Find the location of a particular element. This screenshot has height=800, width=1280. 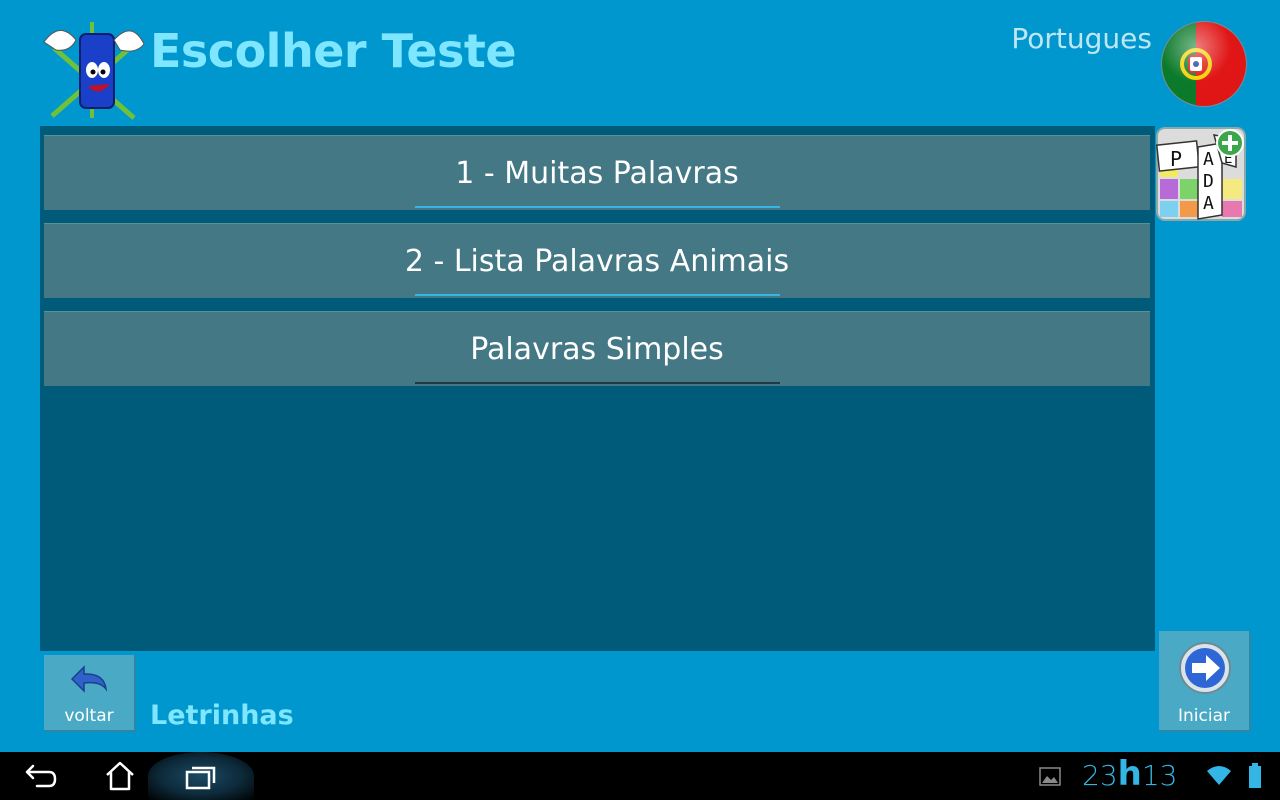

recent-apps-icon is located at coordinates (201, 776).